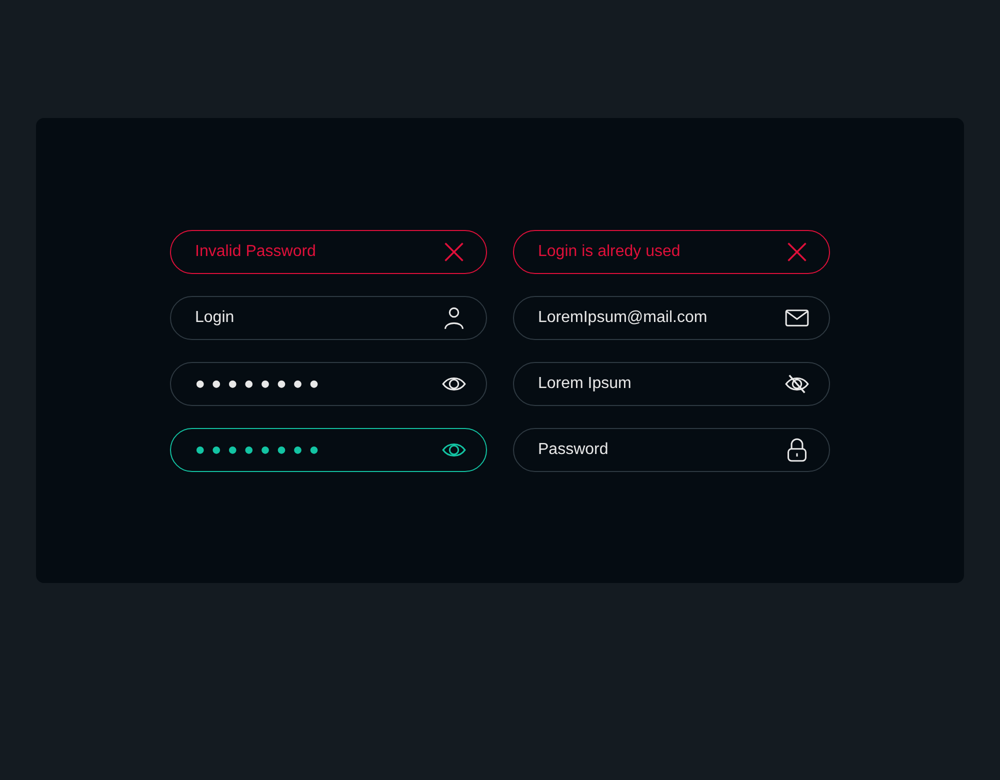  I want to click on person-icon, so click(454, 318).